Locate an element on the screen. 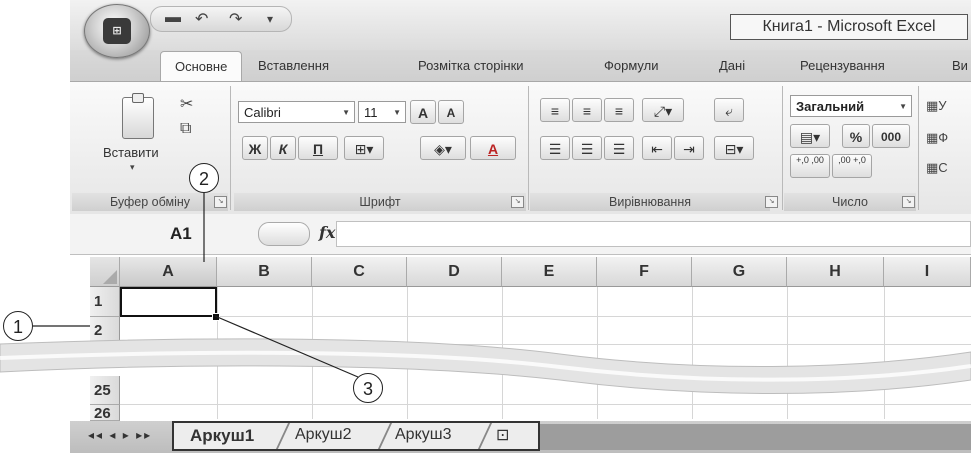  column-header: G is located at coordinates (739, 272).